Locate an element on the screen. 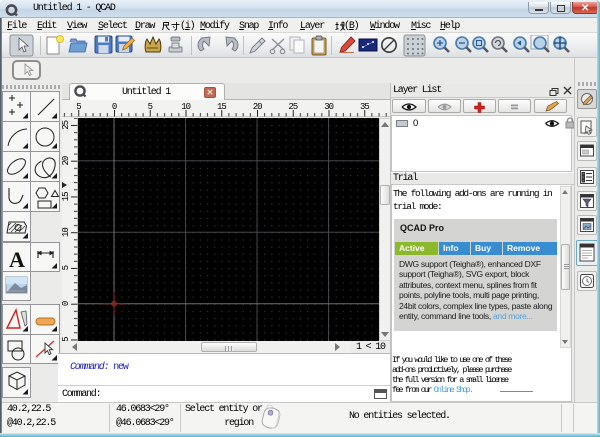 This screenshot has width=600, height=437. svg-text: 30 is located at coordinates (328, 107).